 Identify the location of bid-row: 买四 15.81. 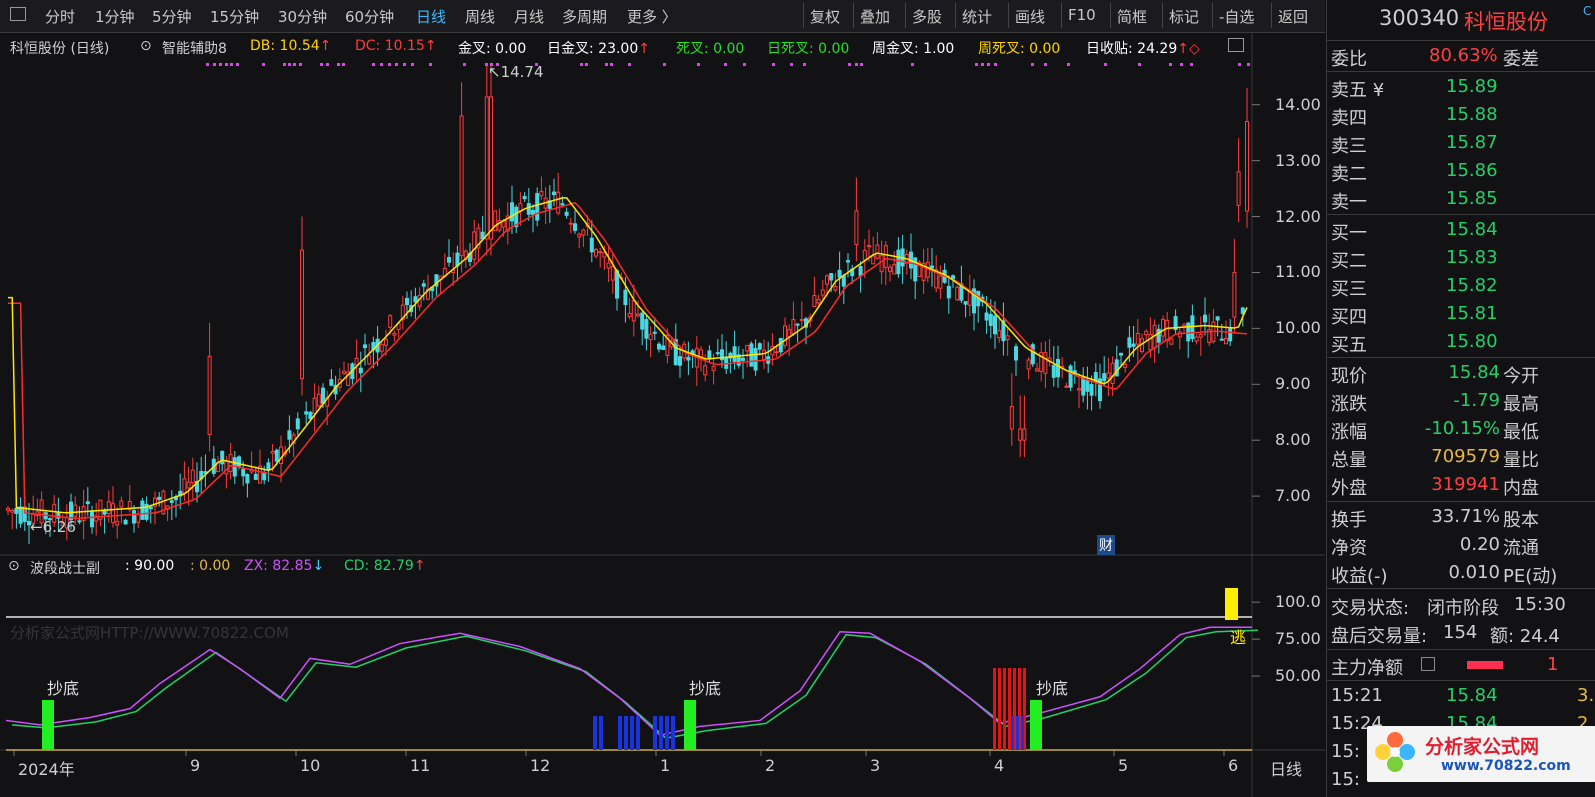
(1461, 315).